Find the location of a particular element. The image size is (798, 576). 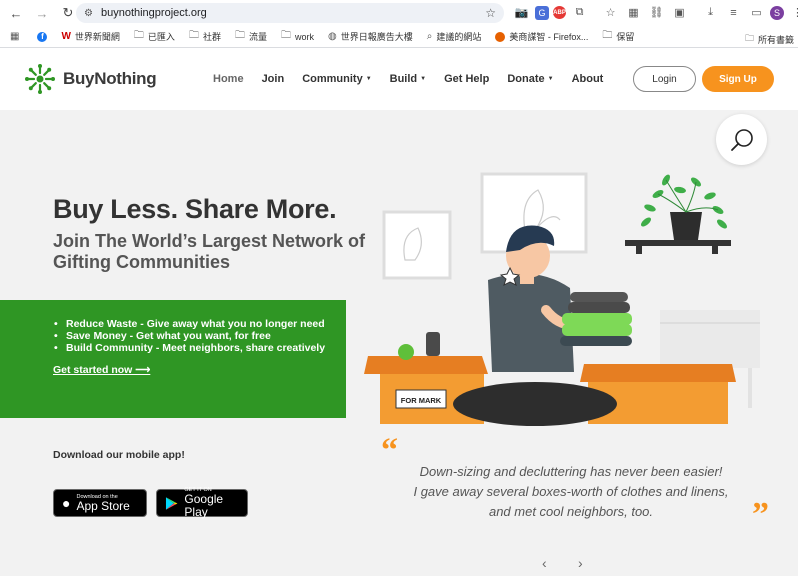

facebook-icon: f is located at coordinates (42, 36).